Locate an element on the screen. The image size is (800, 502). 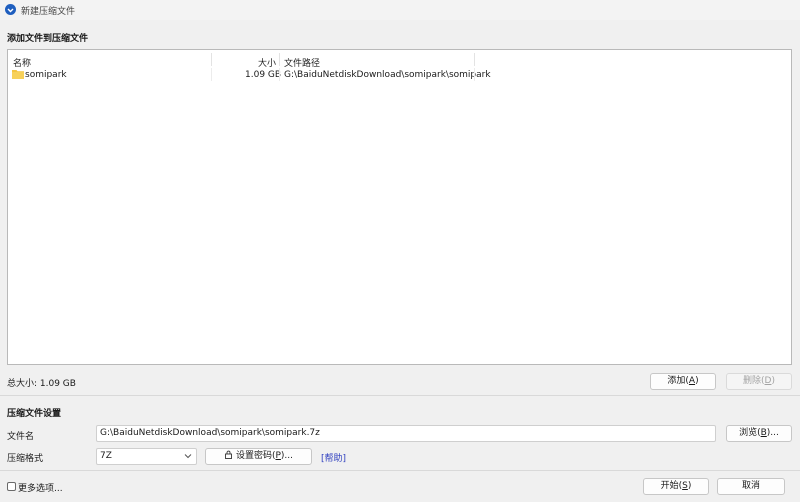
footer-divider is located at coordinates (400, 470).